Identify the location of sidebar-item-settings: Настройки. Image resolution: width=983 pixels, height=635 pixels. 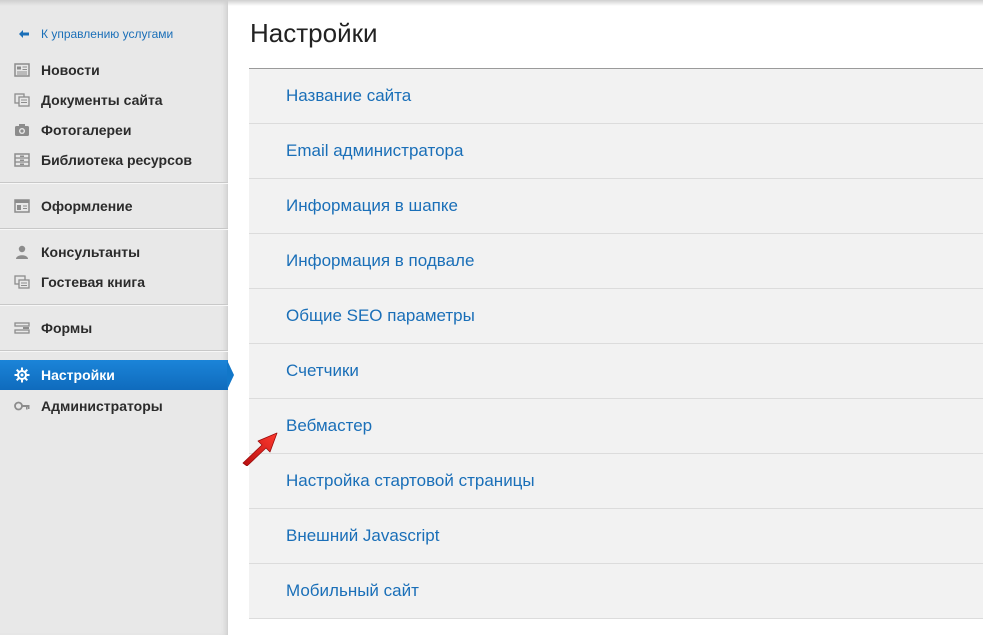
(117, 375).